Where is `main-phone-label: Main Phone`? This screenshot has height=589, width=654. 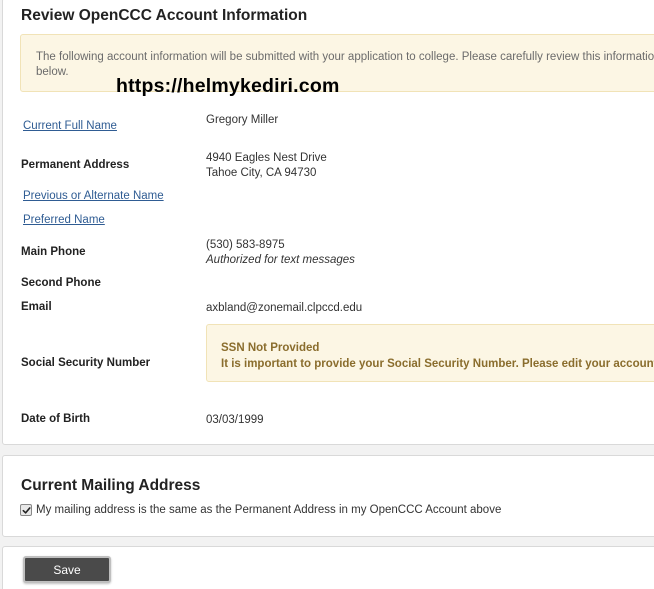
main-phone-label: Main Phone is located at coordinates (53, 252).